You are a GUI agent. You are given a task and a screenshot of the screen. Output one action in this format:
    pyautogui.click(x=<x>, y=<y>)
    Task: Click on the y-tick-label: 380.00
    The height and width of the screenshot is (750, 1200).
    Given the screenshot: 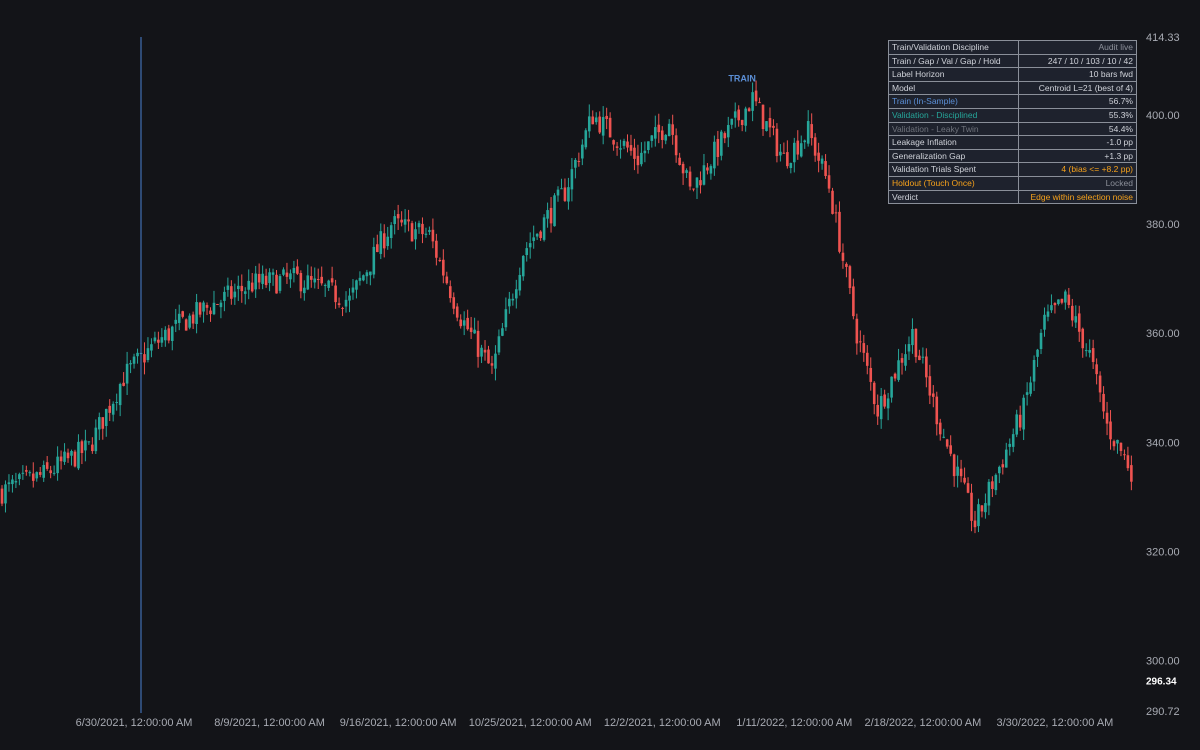 What is the action you would take?
    pyautogui.click(x=1163, y=225)
    